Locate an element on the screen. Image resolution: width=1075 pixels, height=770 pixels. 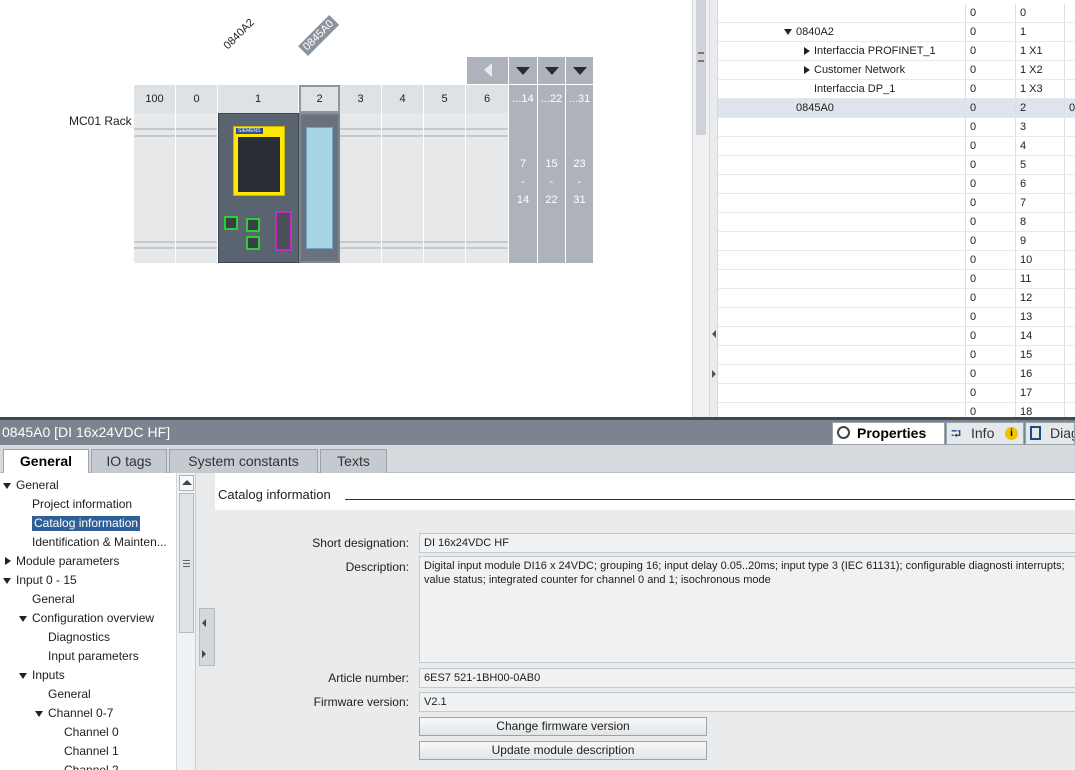
overview-row: 0 17 is located at coordinates (896, 393).